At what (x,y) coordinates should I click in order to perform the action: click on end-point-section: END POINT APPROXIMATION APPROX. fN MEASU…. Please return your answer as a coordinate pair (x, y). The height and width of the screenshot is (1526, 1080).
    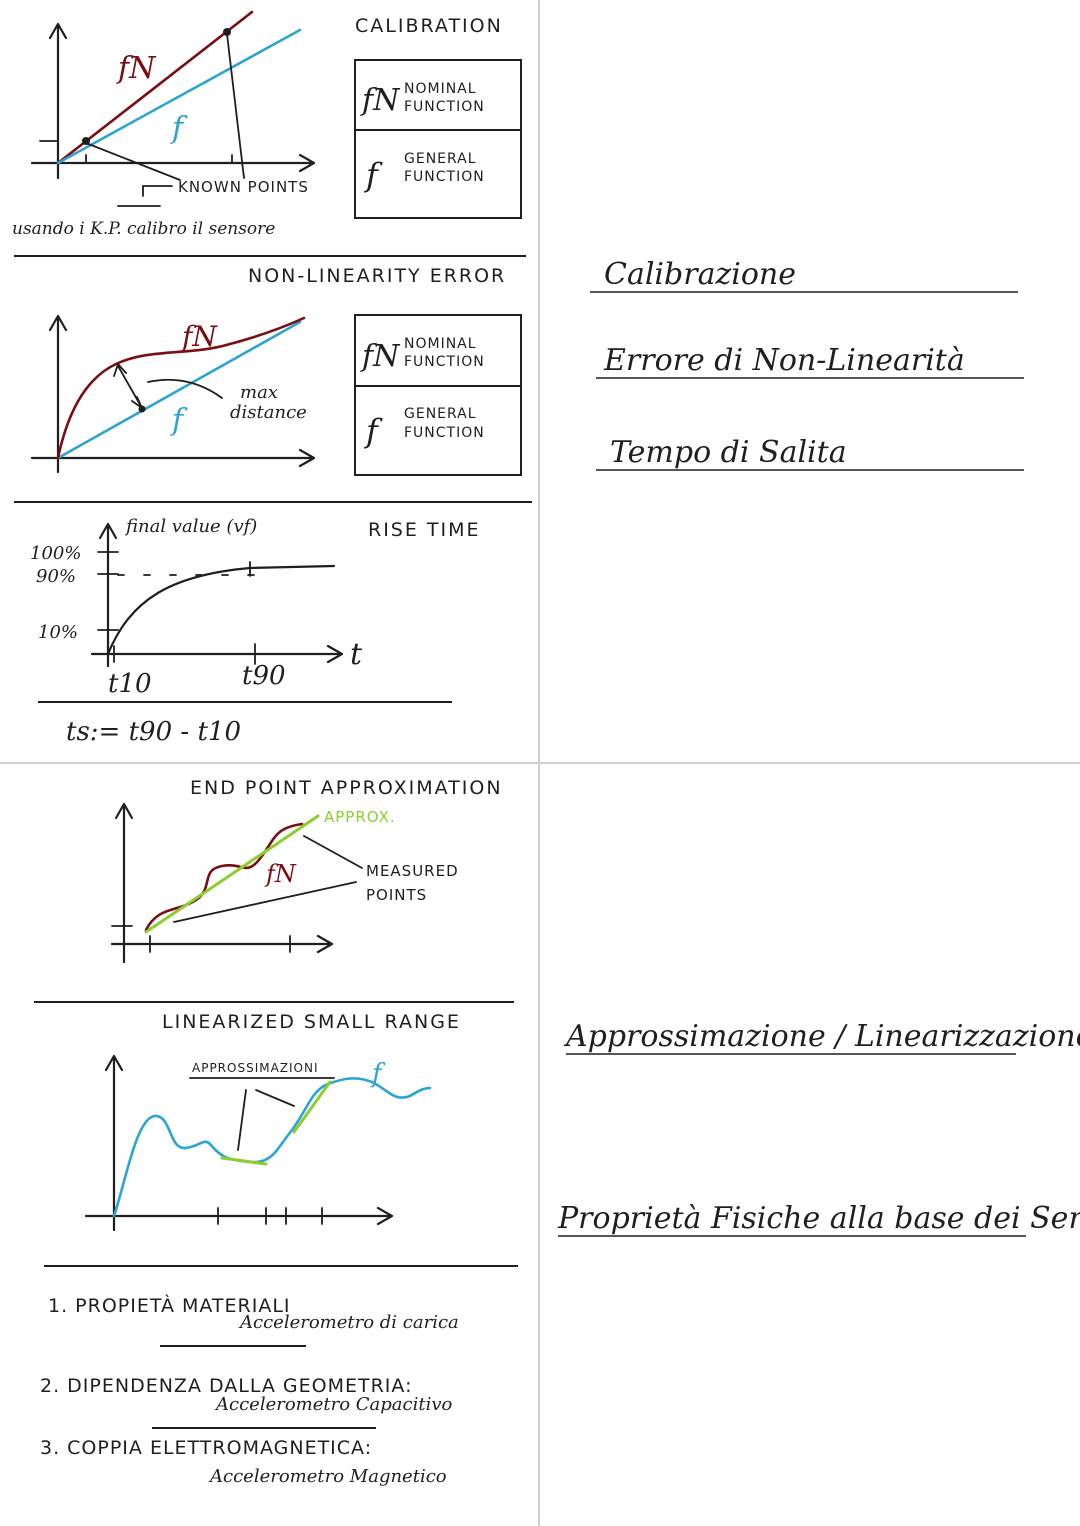
    Looking at the image, I should click on (274, 890).